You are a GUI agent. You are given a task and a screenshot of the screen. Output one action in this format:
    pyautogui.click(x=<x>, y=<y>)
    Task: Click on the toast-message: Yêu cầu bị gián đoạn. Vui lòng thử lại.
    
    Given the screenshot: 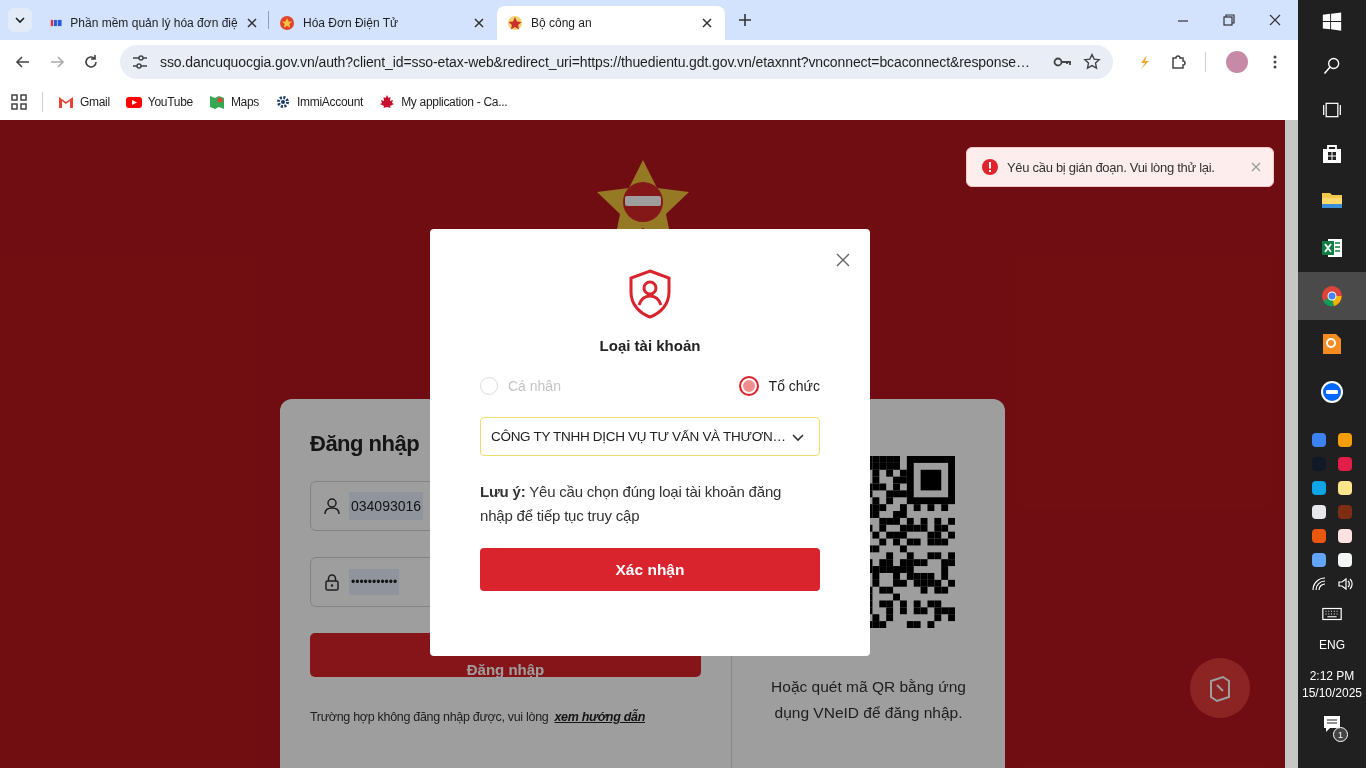 What is the action you would take?
    pyautogui.click(x=1111, y=167)
    